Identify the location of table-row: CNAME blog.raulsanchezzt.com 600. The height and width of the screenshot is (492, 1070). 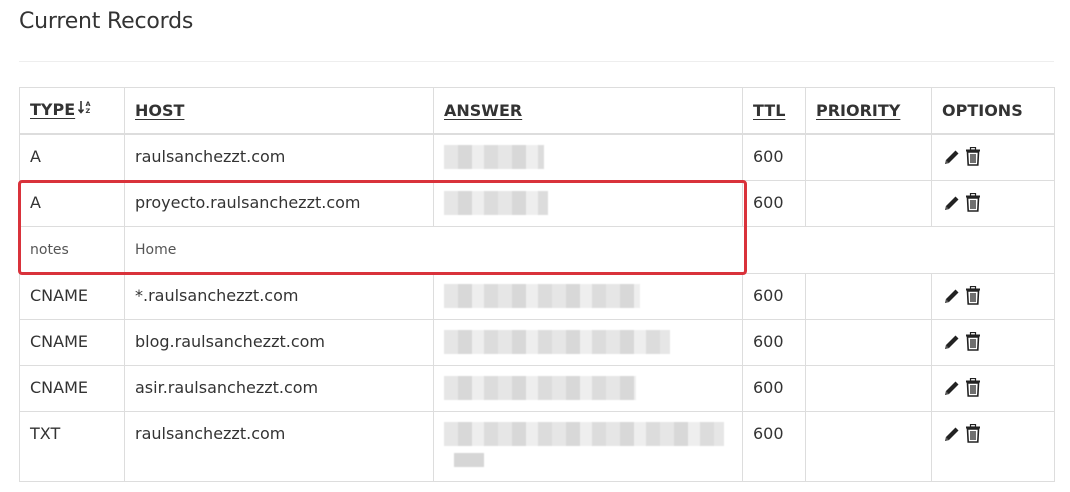
(537, 342).